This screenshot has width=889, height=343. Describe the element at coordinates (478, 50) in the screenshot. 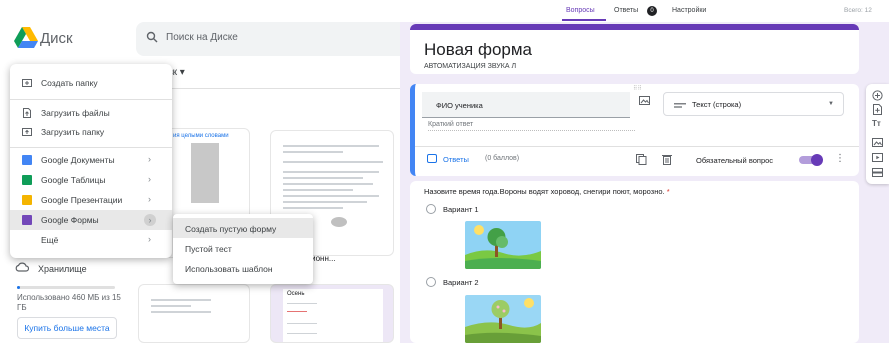

I see `form-title: Новая форма` at that location.